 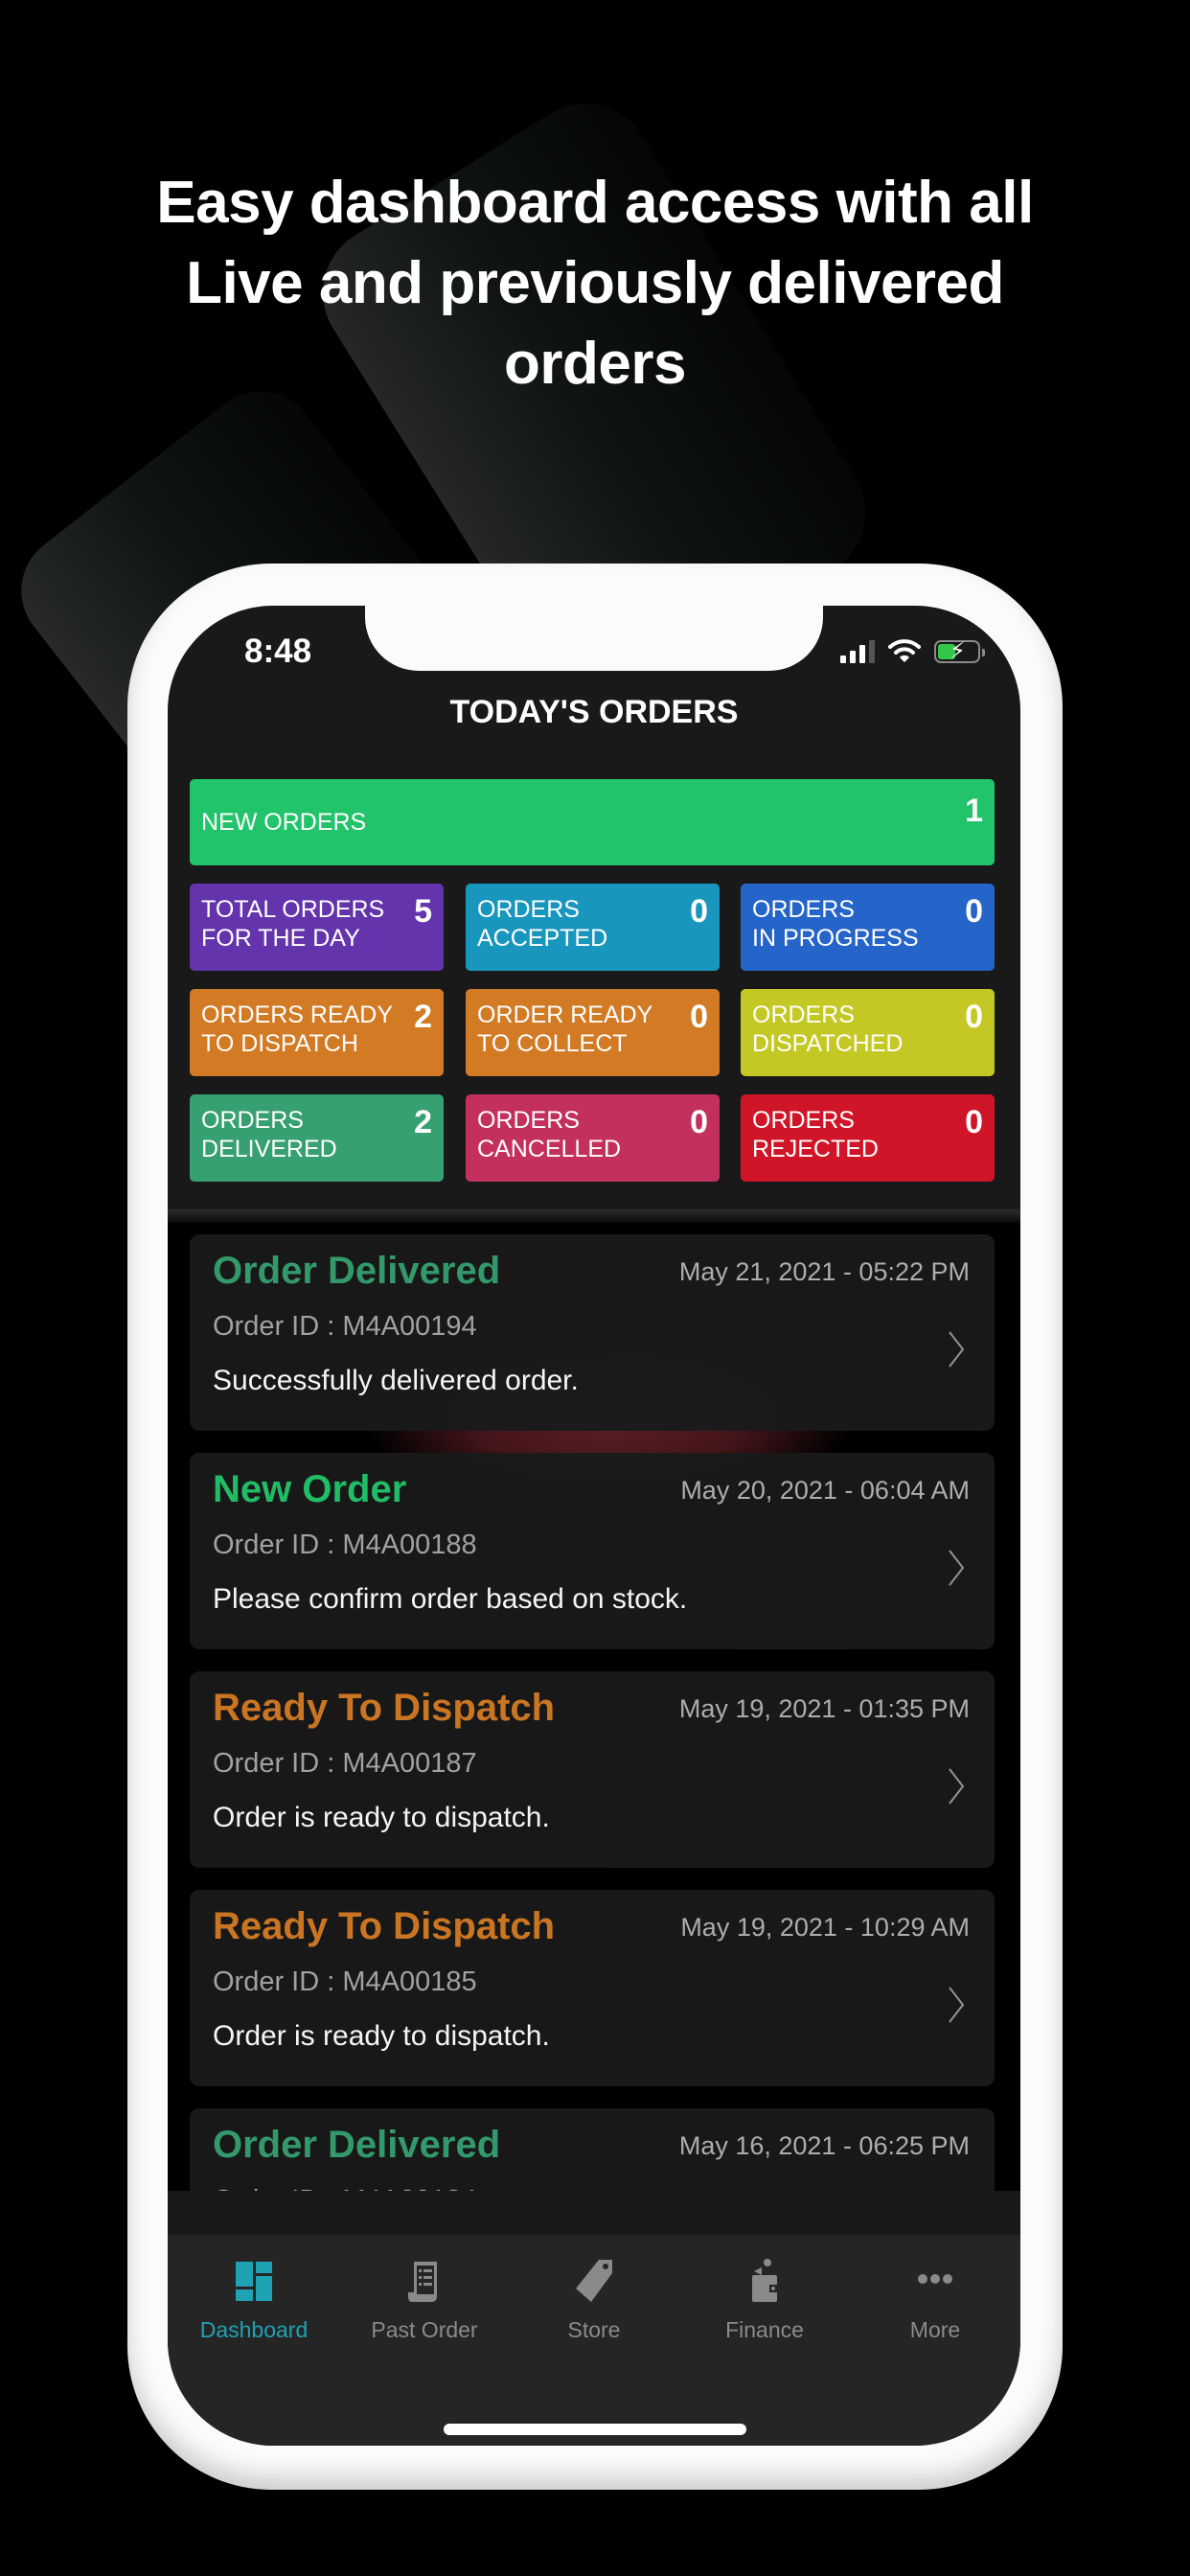 What do you see at coordinates (345, 2188) in the screenshot?
I see `order-id: Order ID : M4A00184` at bounding box center [345, 2188].